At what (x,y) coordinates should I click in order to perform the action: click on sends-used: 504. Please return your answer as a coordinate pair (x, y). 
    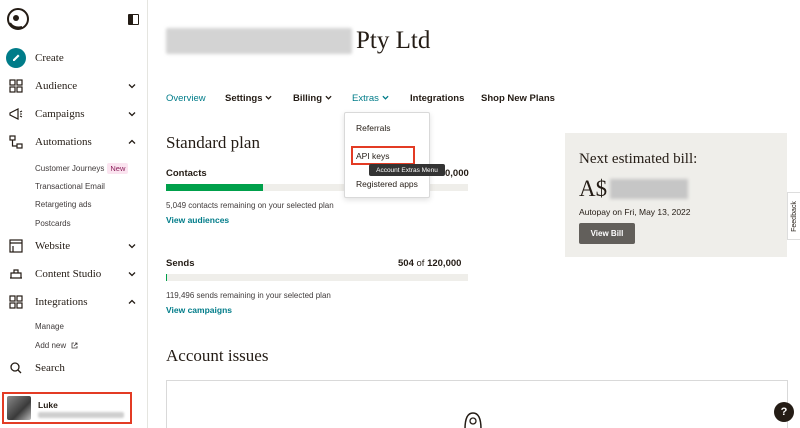
    Looking at the image, I should click on (406, 263).